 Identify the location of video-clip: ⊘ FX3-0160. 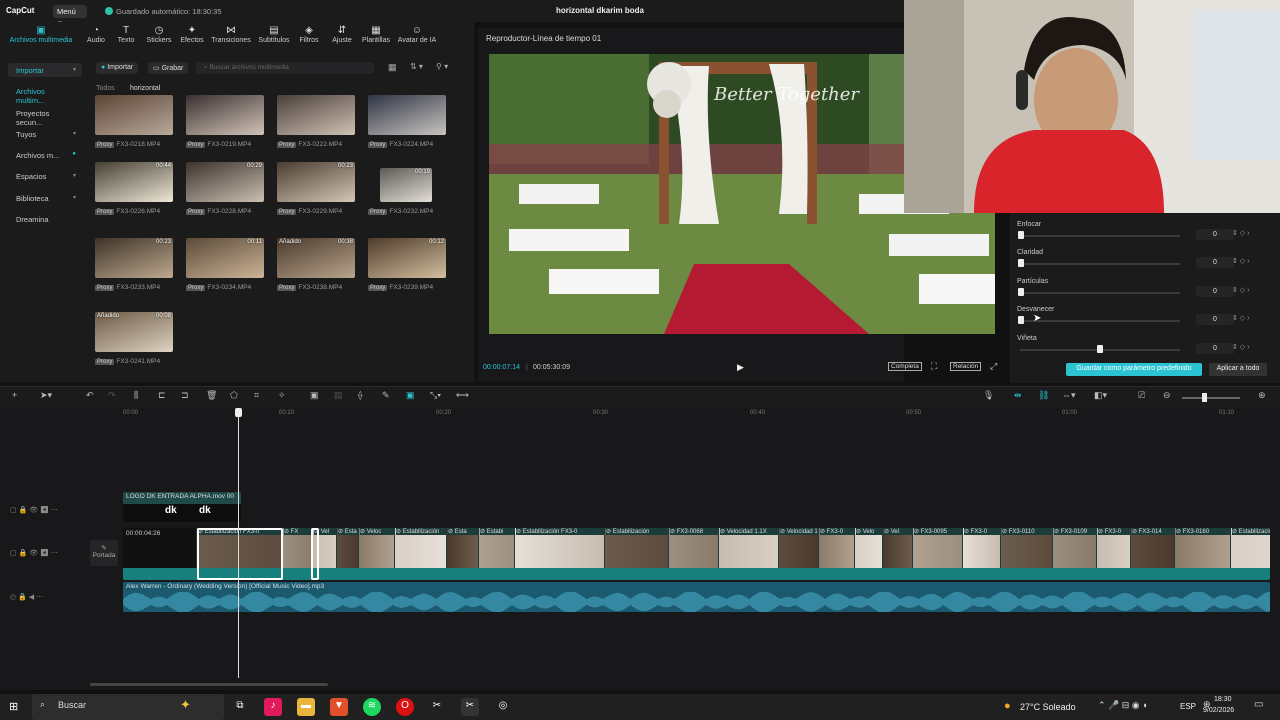
(1202, 548).